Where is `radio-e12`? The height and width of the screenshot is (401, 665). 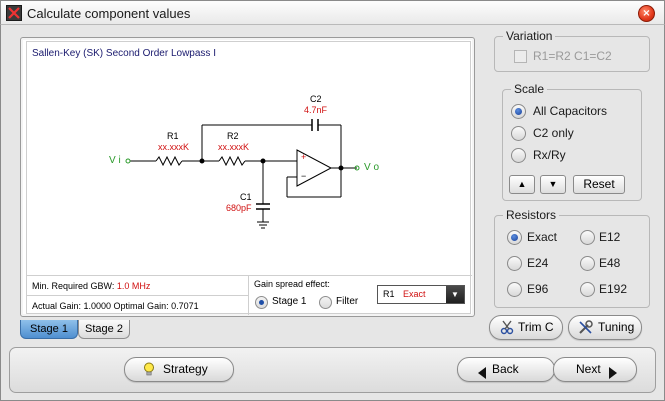
radio-e12 is located at coordinates (587, 237).